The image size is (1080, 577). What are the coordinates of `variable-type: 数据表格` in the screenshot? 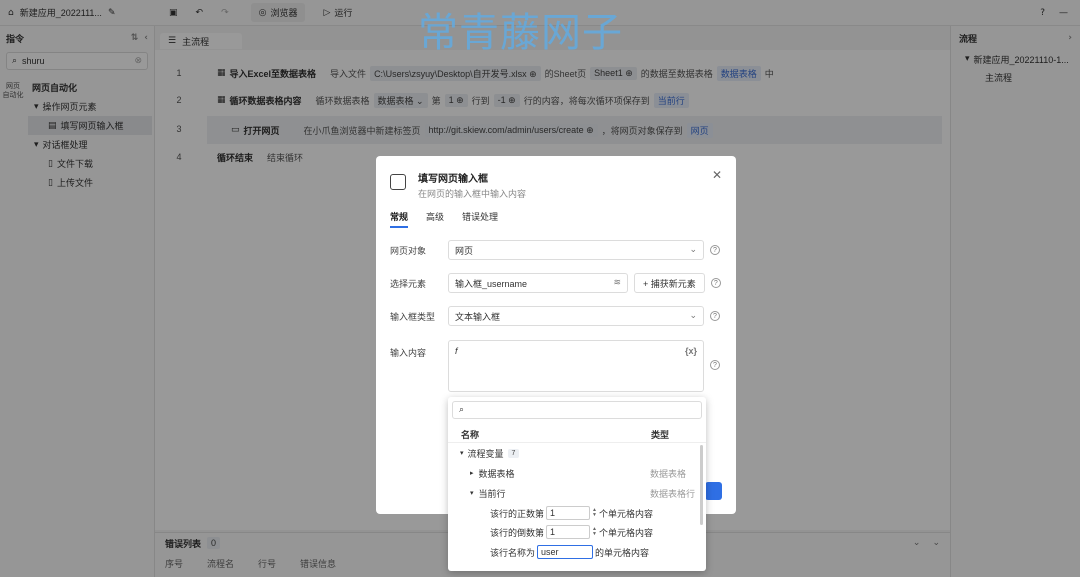 It's located at (668, 473).